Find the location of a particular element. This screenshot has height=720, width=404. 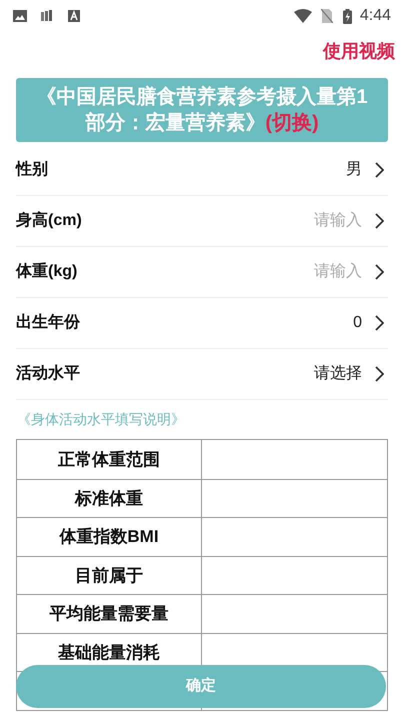

field-value: 男 is located at coordinates (354, 170).